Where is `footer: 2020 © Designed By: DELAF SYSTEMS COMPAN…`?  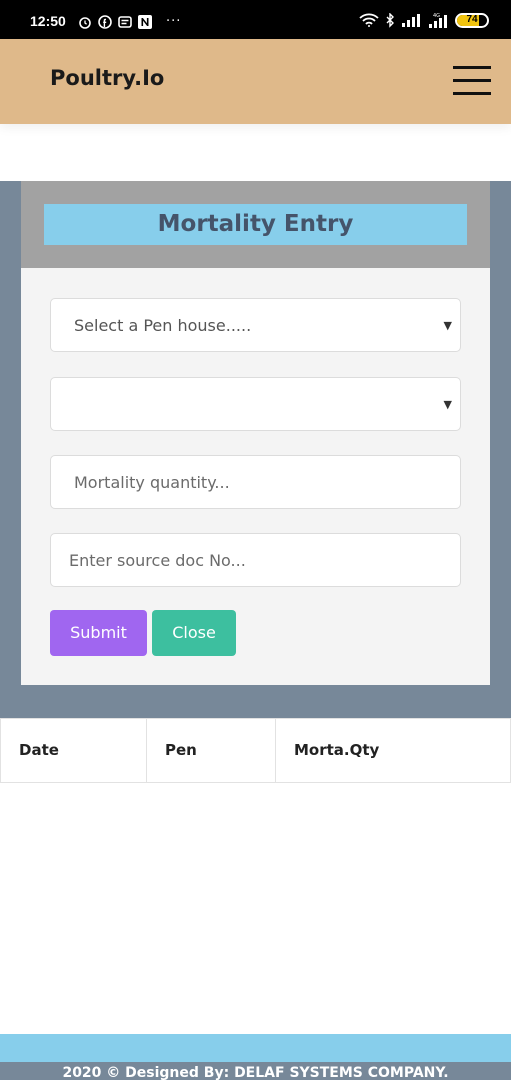 footer: 2020 © Designed By: DELAF SYSTEMS COMPAN… is located at coordinates (255, 1071).